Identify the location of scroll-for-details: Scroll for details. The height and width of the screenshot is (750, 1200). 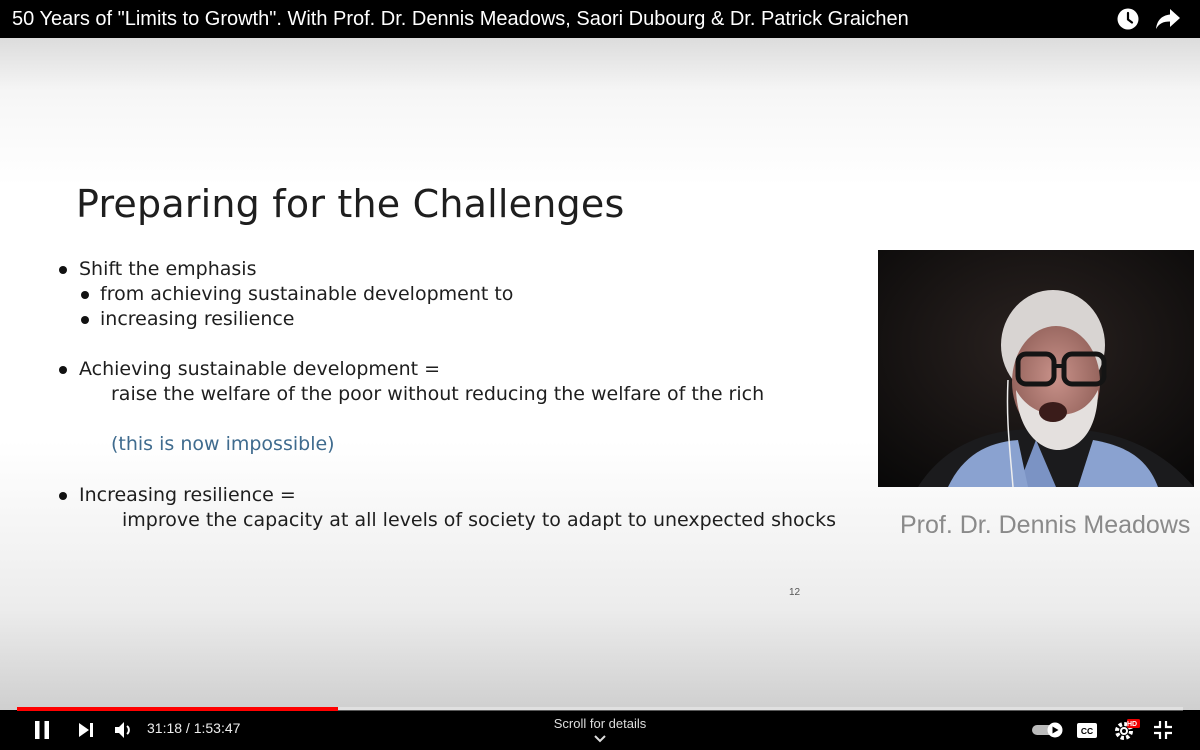
(600, 731).